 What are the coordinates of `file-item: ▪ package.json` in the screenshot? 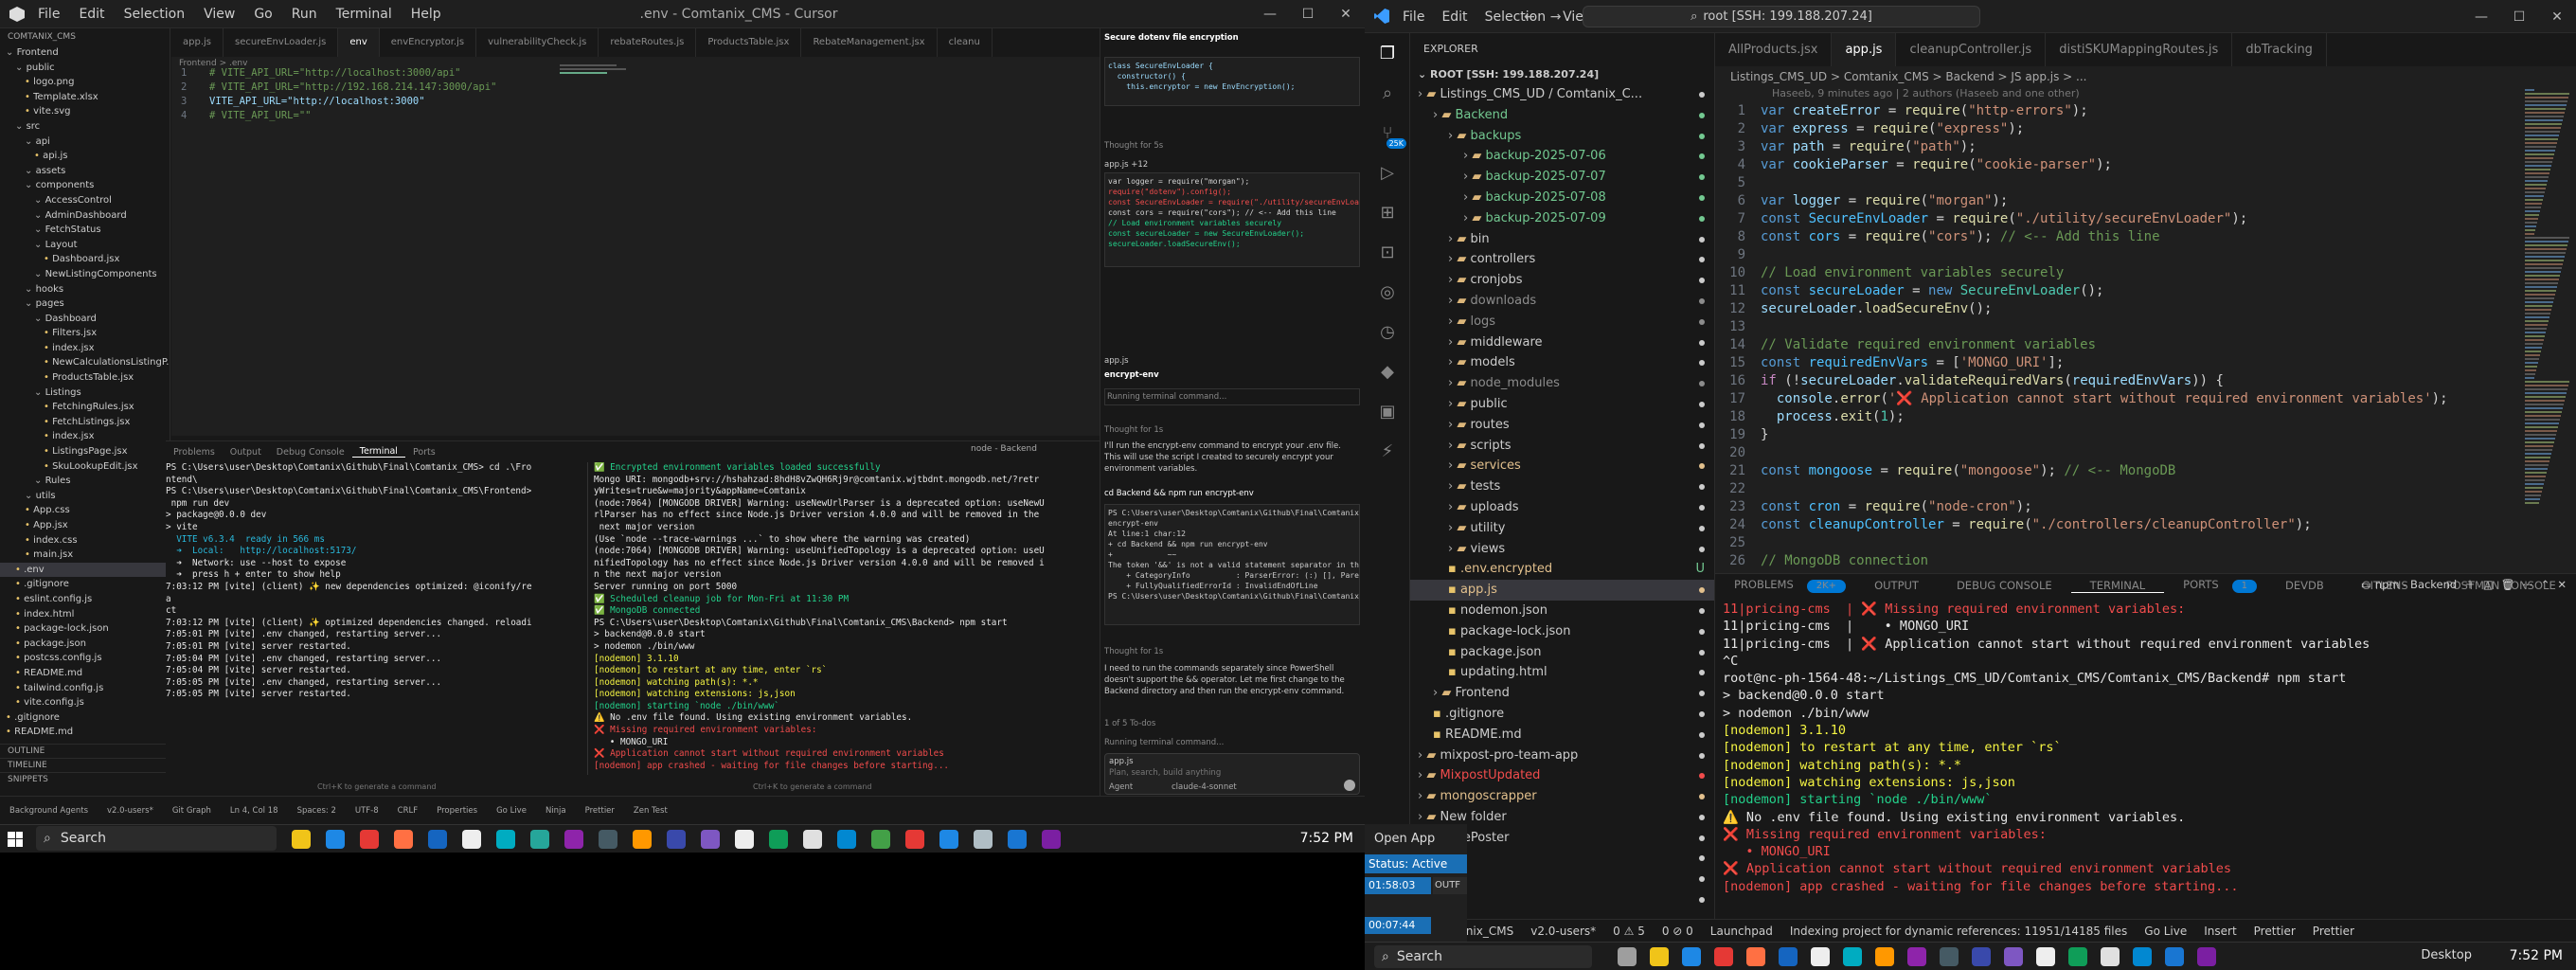 It's located at (1562, 652).